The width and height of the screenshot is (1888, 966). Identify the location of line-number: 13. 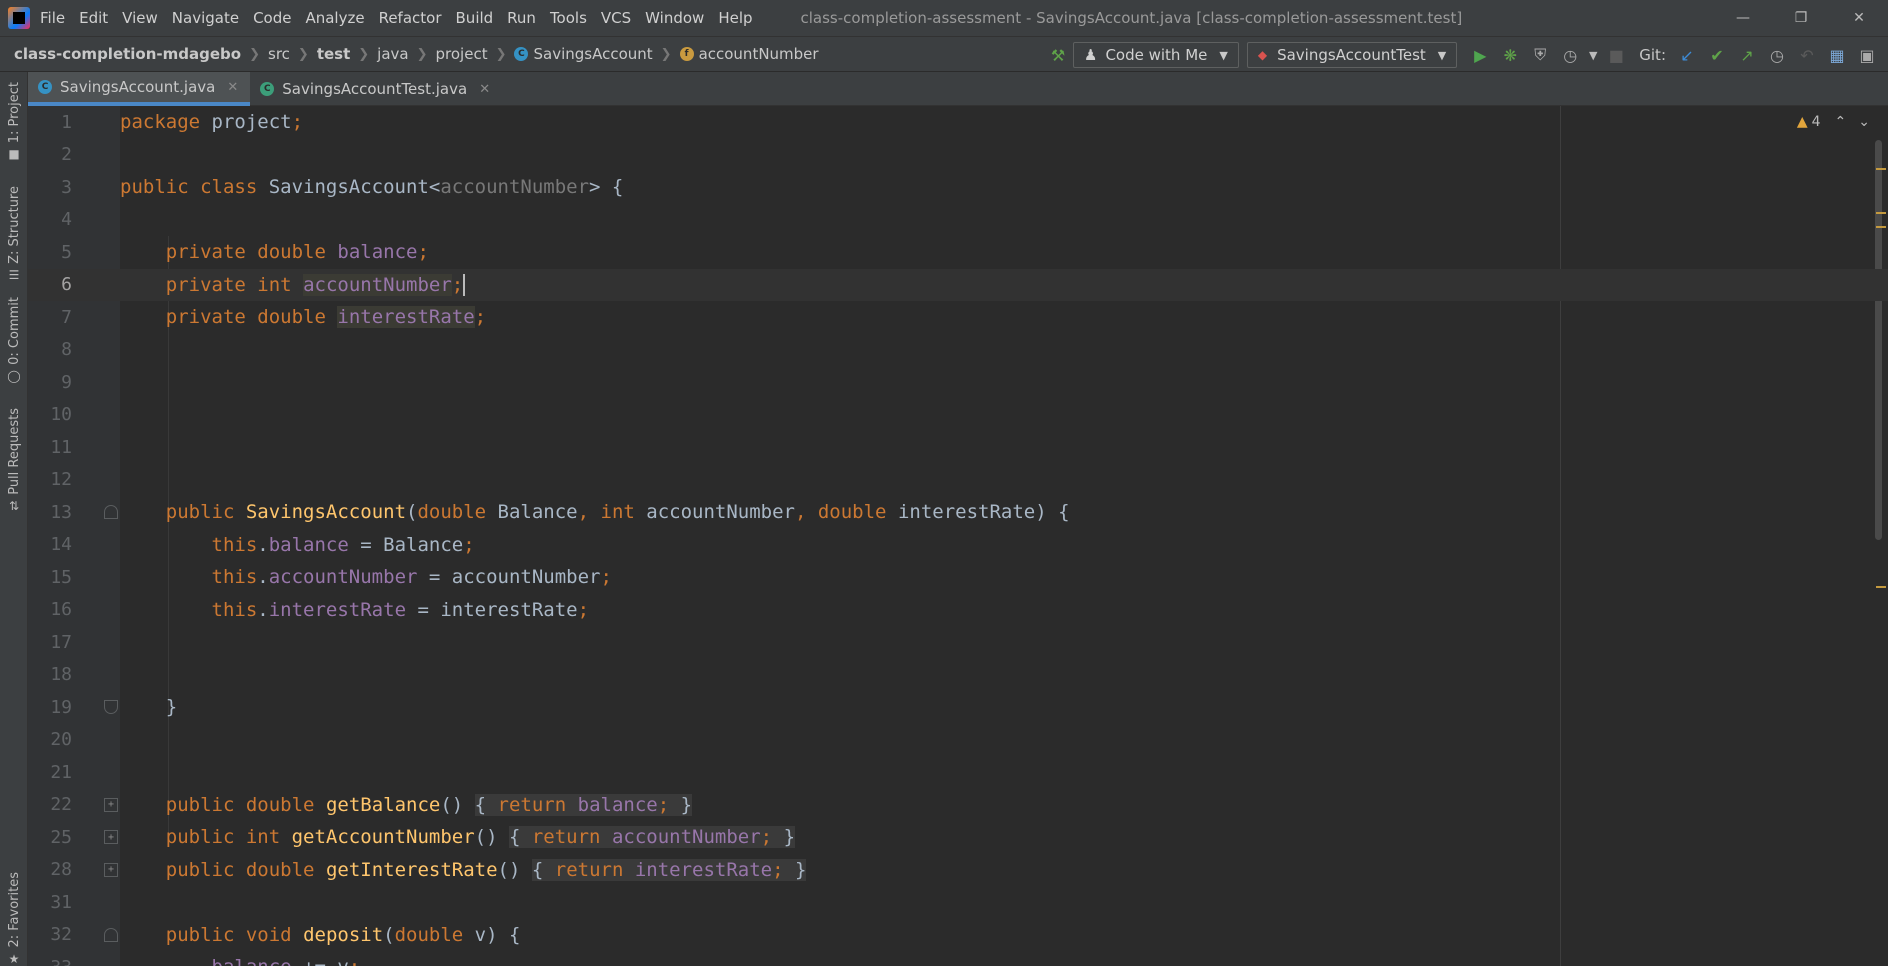
(61, 512).